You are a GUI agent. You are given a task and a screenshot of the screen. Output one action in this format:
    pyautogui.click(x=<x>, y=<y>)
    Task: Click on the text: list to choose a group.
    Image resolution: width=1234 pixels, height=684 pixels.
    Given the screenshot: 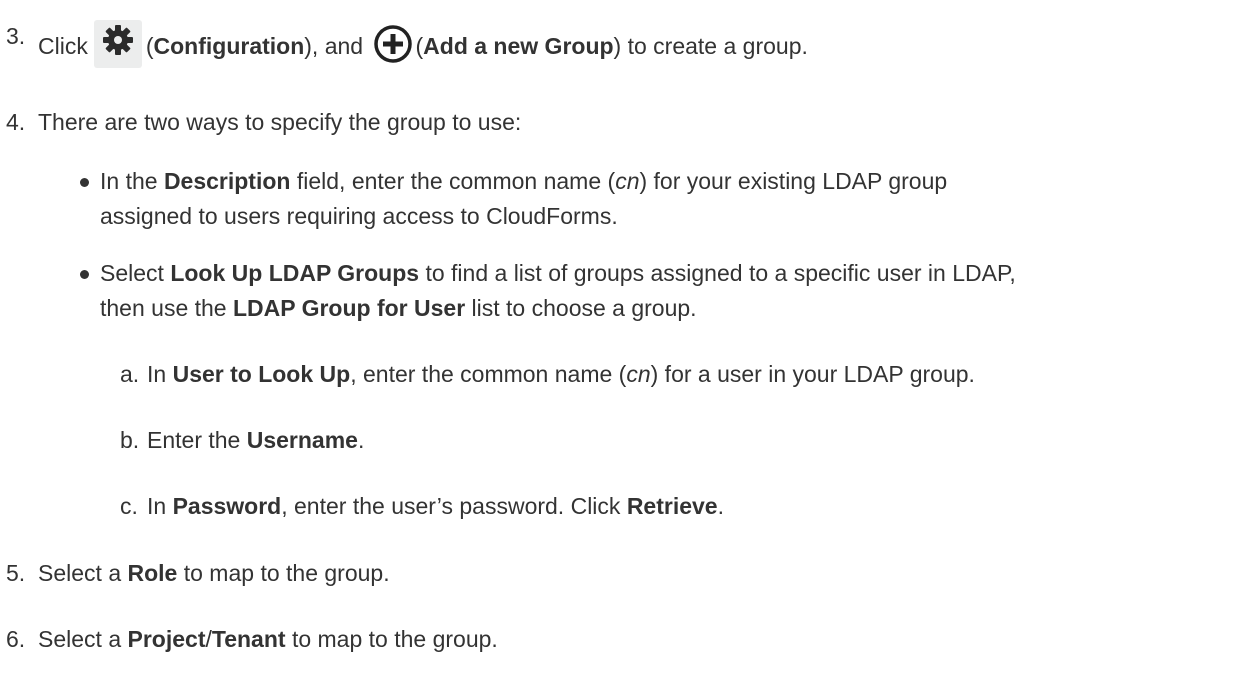 What is the action you would take?
    pyautogui.click(x=584, y=308)
    